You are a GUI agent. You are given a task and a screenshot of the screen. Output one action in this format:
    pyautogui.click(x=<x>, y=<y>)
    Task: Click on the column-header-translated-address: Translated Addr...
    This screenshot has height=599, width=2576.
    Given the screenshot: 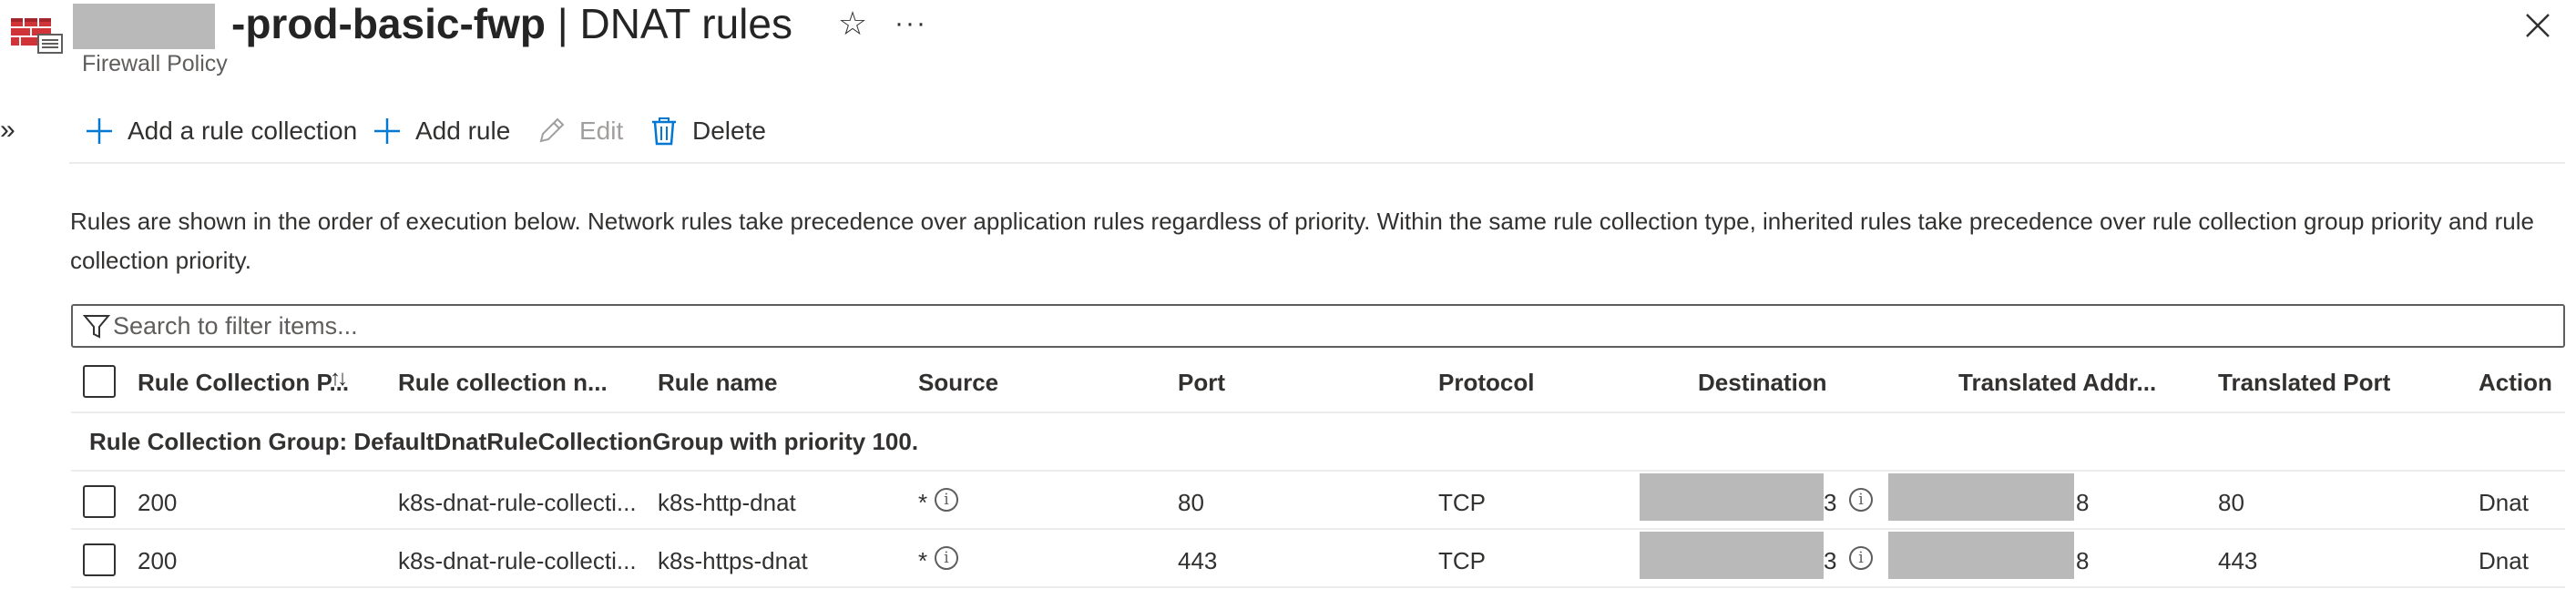 What is the action you would take?
    pyautogui.click(x=2057, y=382)
    